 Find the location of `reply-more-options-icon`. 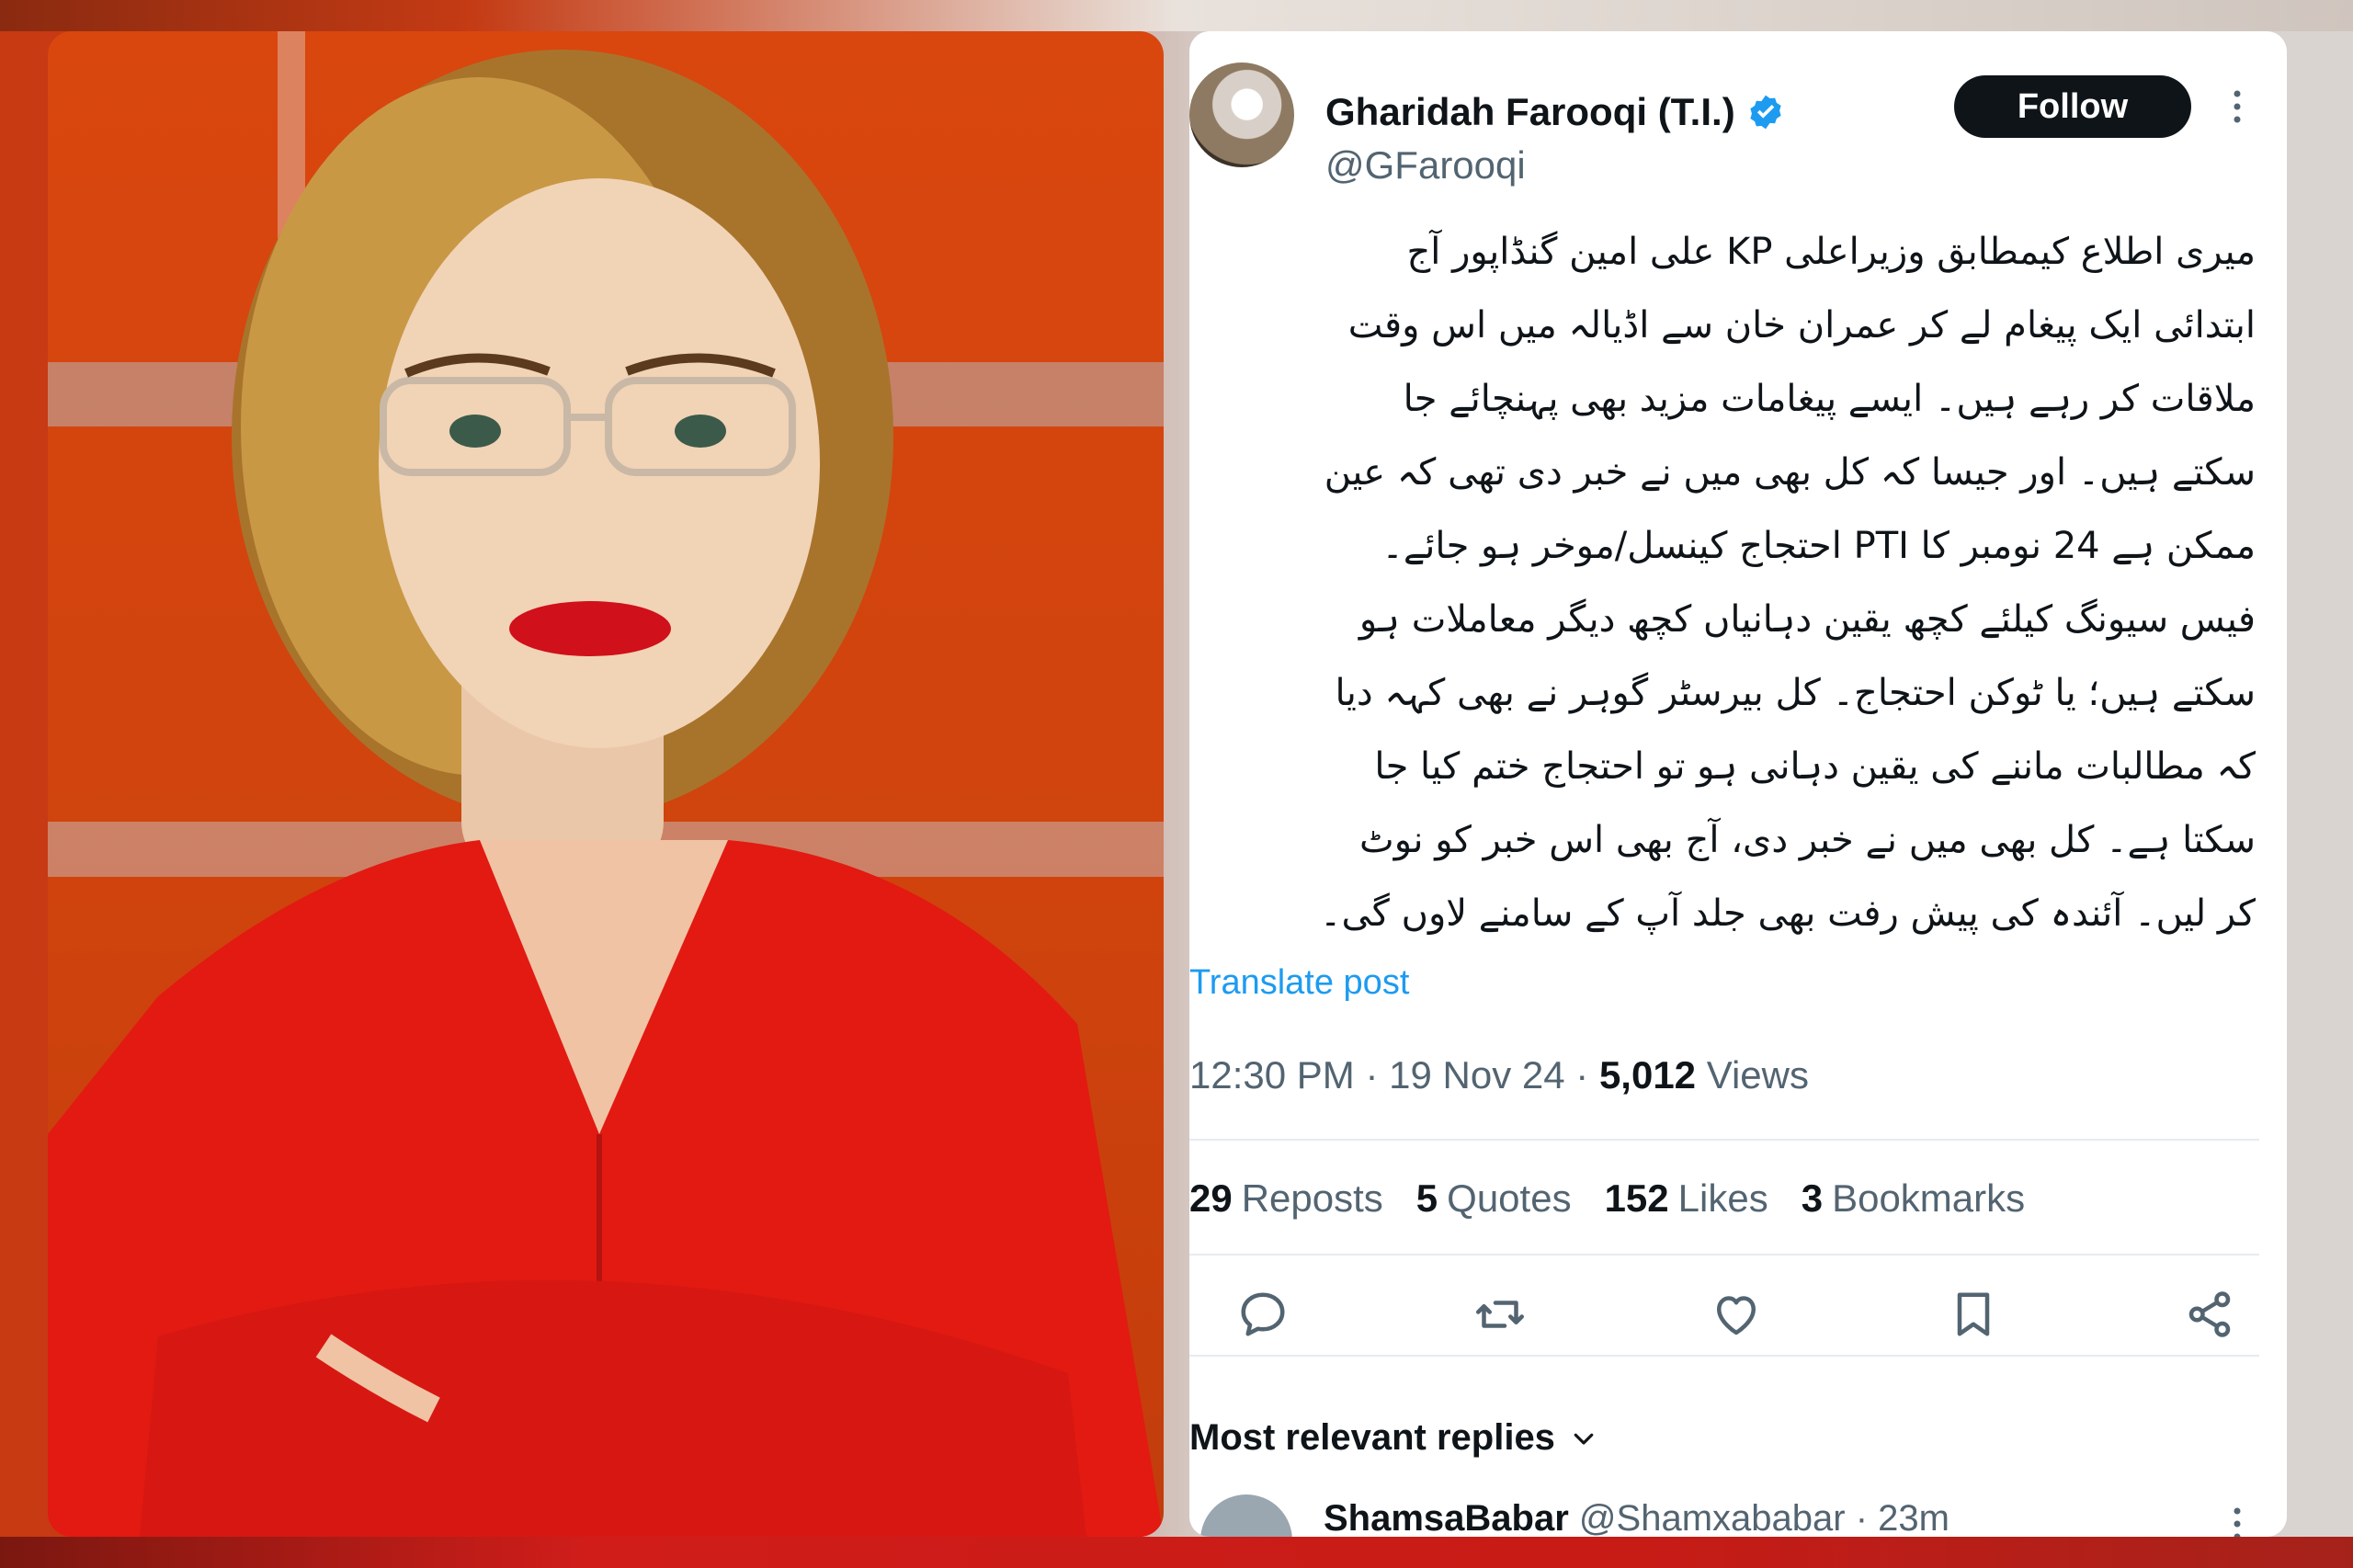

reply-more-options-icon is located at coordinates (2237, 1521).